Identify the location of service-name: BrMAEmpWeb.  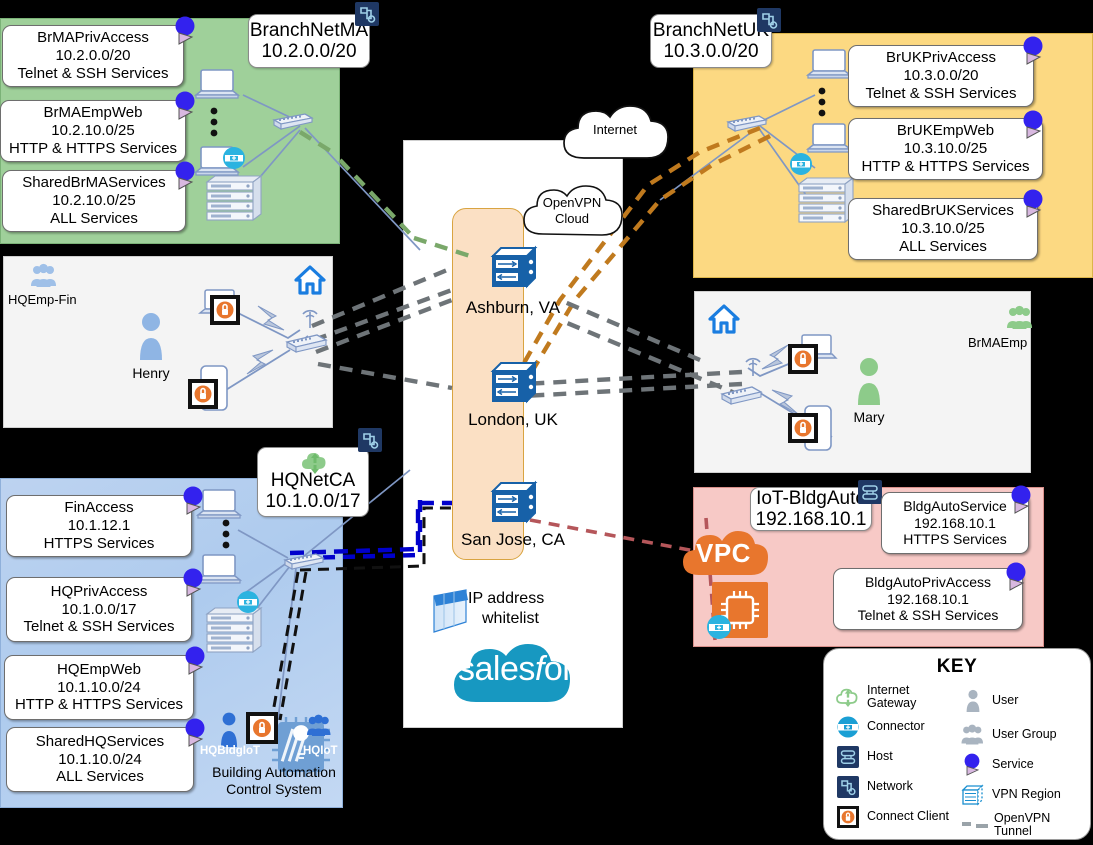
(93, 113).